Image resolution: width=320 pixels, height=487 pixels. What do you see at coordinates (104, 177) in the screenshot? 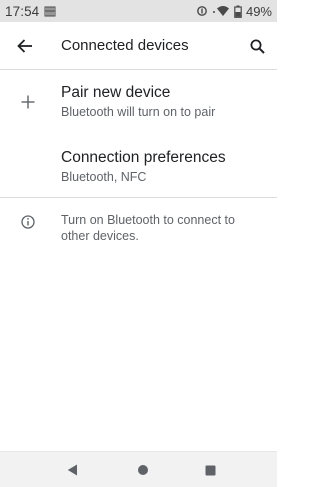
I see `connection-preferences-subtitle: Bluetooth, NFC` at bounding box center [104, 177].